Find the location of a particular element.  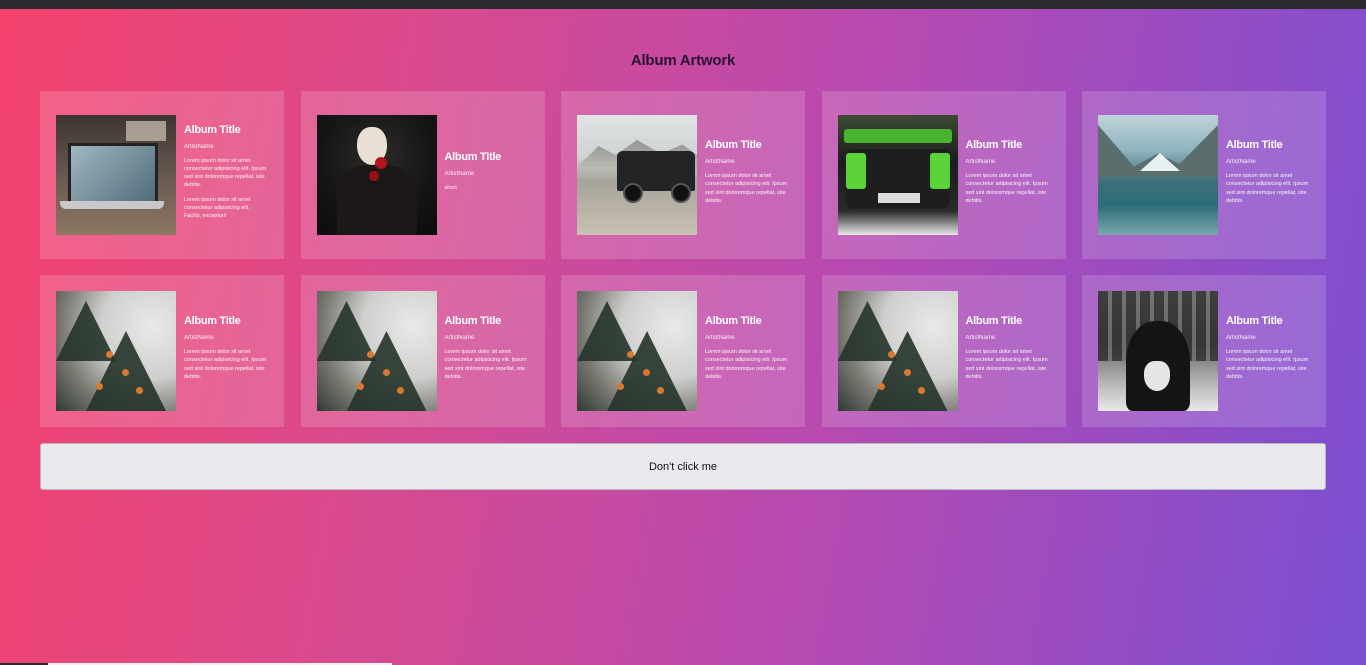

laptop-screen-shape is located at coordinates (113, 174).